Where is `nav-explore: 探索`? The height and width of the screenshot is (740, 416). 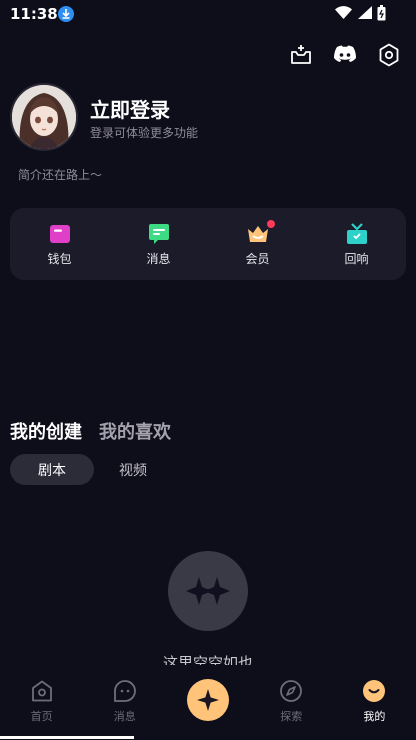
nav-explore: 探索 is located at coordinates (291, 694).